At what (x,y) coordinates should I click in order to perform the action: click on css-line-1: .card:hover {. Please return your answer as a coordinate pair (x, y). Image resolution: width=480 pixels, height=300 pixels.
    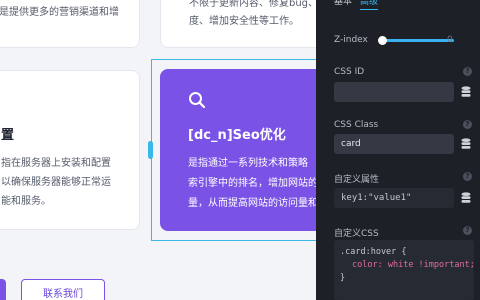
    Looking at the image, I should click on (404, 252).